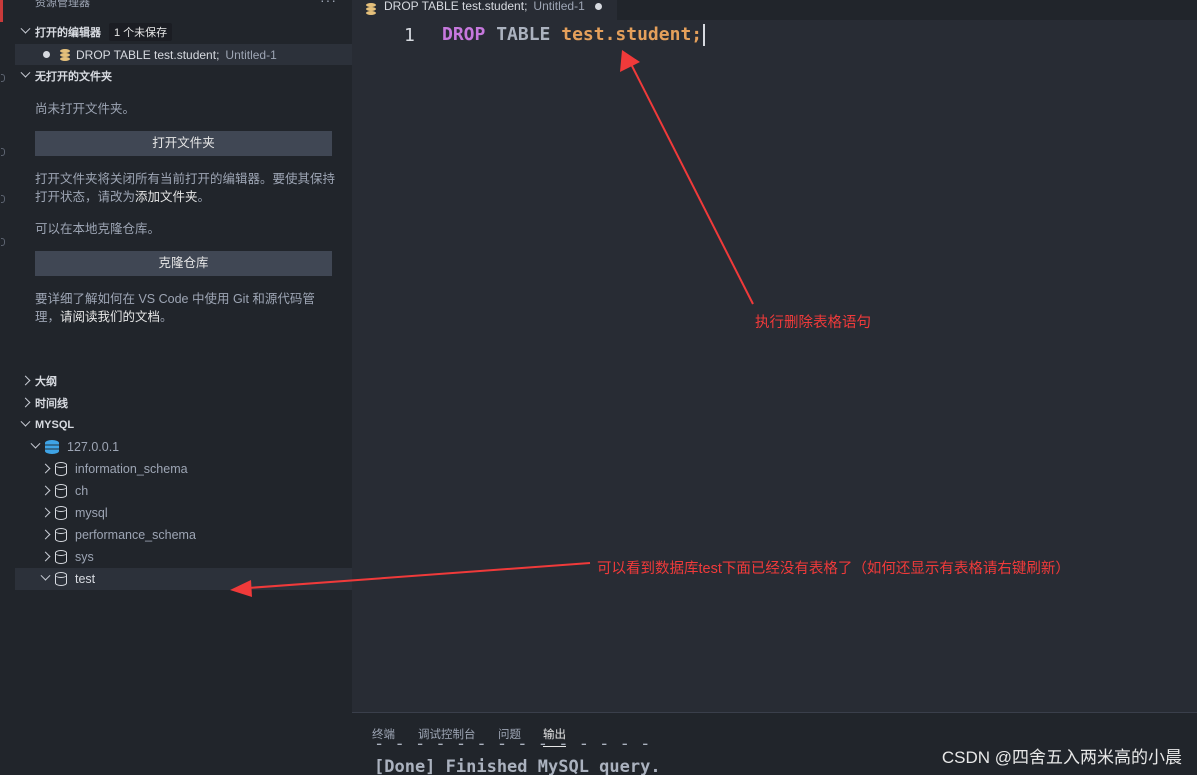 The image size is (1197, 775). Describe the element at coordinates (833, 569) in the screenshot. I see `annotation-no-tables: 可以看到数据库test下面已经没有表格了（如何还显示有表格请右键刷新）` at that location.